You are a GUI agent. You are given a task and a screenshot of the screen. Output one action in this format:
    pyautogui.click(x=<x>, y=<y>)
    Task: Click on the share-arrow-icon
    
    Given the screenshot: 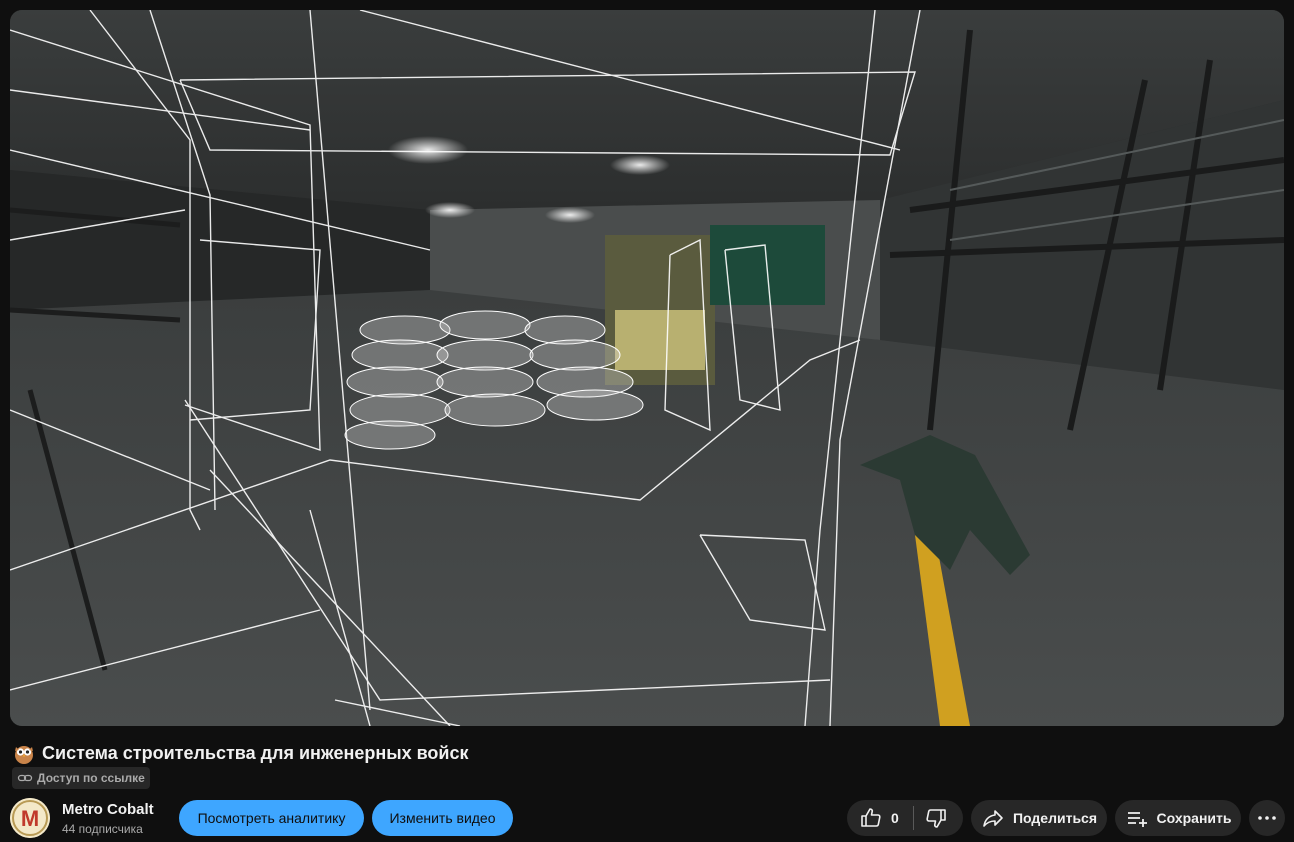 What is the action you would take?
    pyautogui.click(x=993, y=818)
    